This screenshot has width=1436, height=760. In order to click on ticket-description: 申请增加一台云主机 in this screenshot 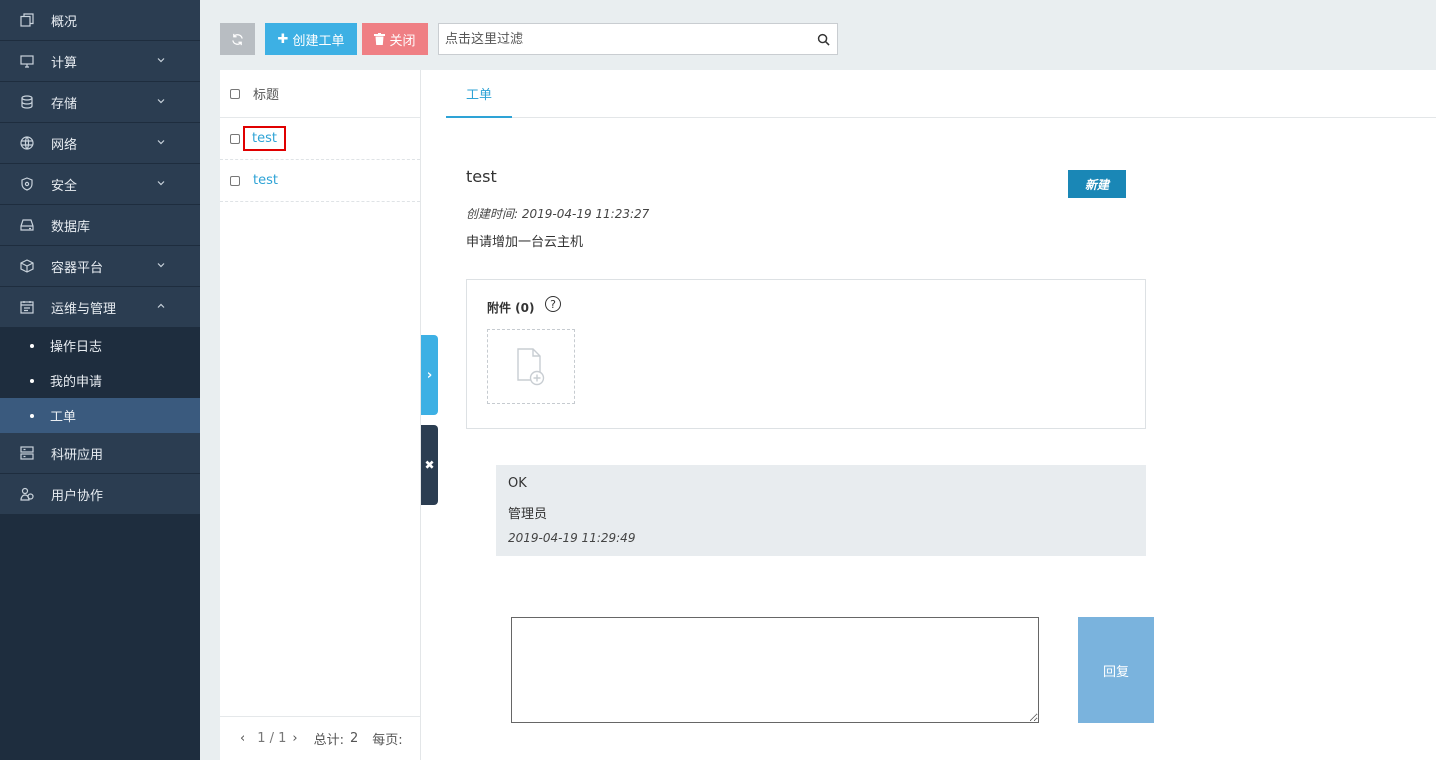, I will do `click(525, 242)`.